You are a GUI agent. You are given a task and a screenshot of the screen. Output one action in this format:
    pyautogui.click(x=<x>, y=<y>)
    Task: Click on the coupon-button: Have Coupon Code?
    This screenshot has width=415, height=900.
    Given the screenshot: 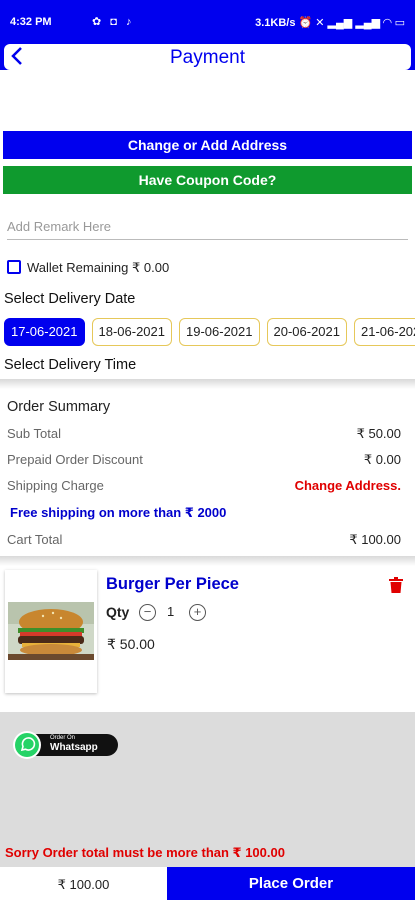 What is the action you would take?
    pyautogui.click(x=207, y=180)
    